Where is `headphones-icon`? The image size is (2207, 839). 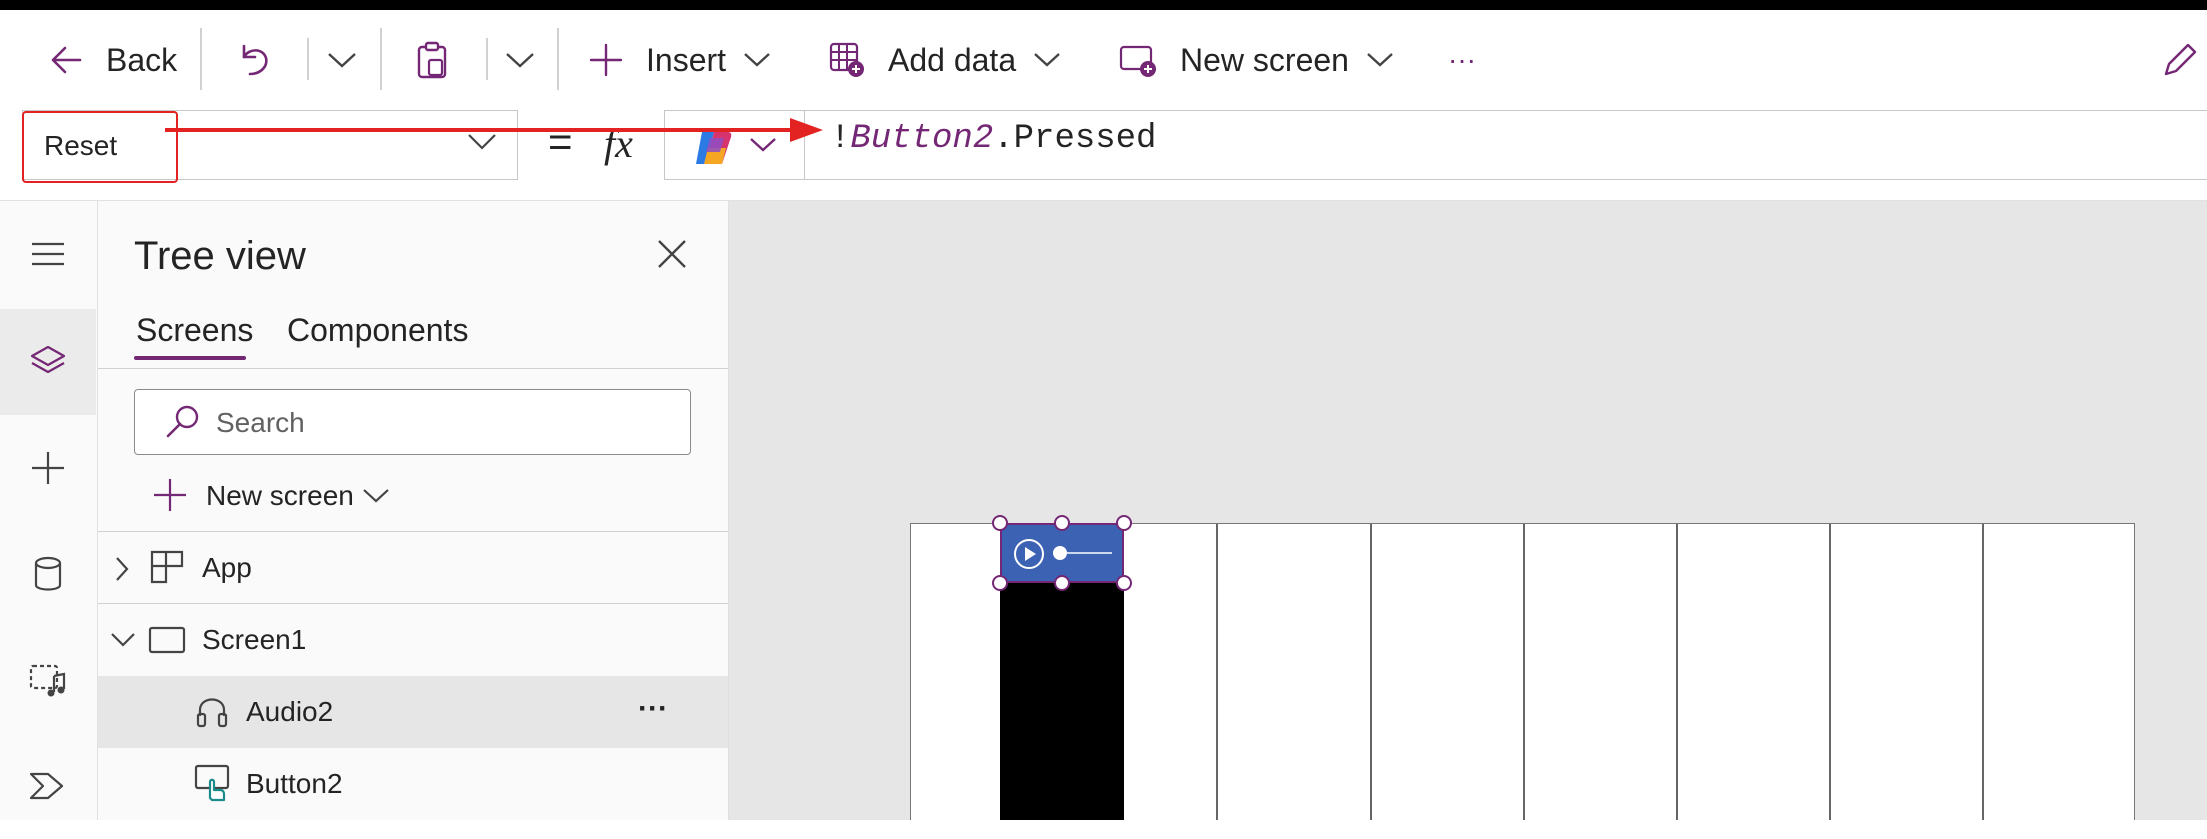
headphones-icon is located at coordinates (212, 711).